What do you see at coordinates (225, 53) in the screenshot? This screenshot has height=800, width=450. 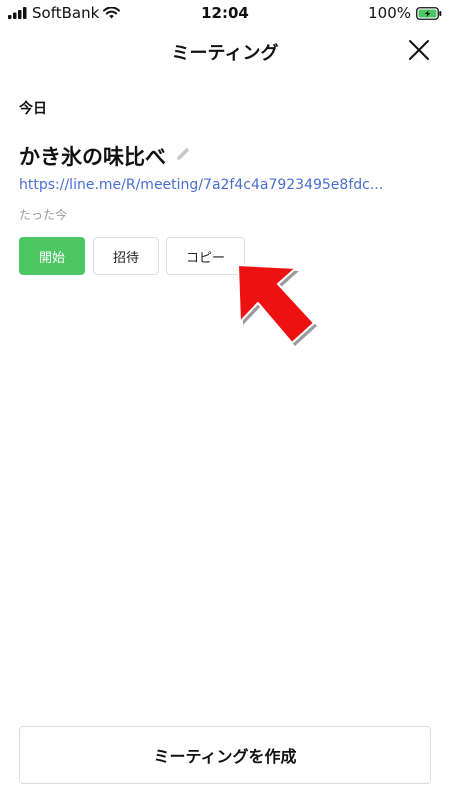 I see `page-title: ミーティング` at bounding box center [225, 53].